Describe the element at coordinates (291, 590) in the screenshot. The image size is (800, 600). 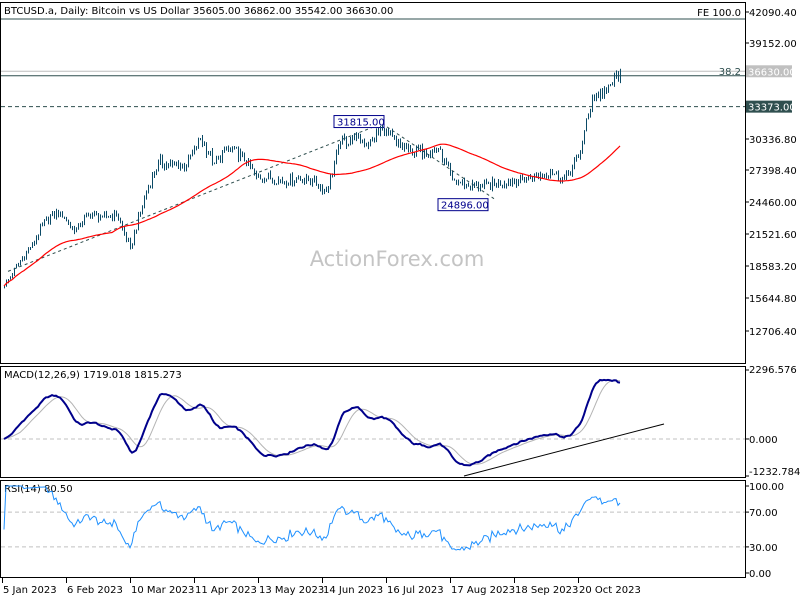
I see `x-tick-label: 13 May 2023` at that location.